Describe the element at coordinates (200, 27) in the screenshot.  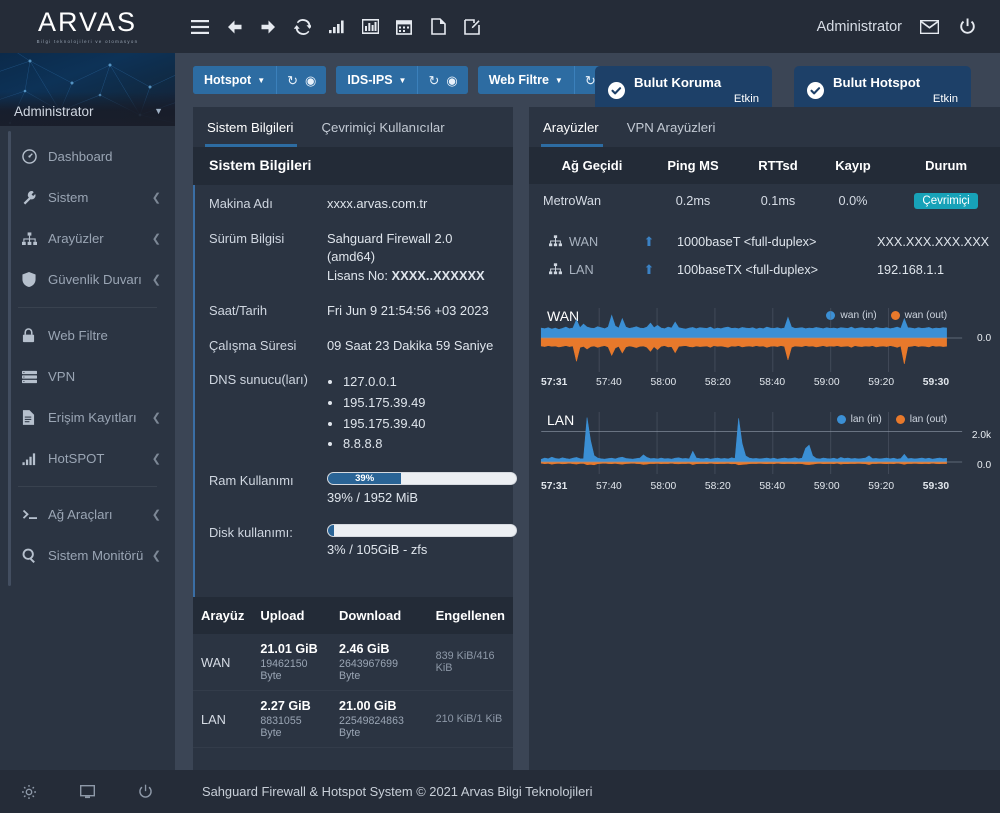
I see `menu-icon` at that location.